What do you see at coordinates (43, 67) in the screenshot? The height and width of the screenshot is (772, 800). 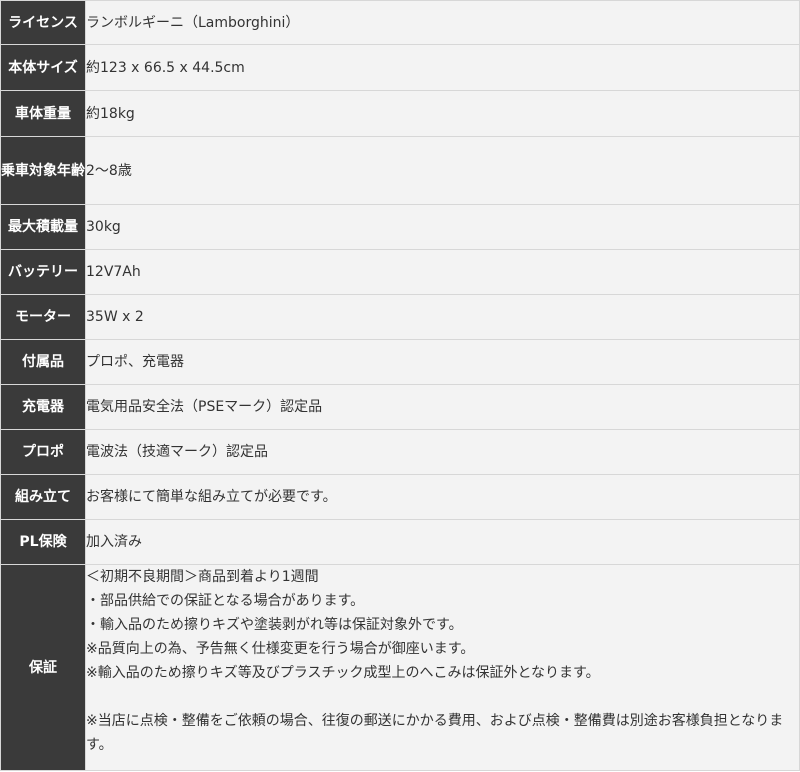 I see `spec-label: 本体サイズ` at bounding box center [43, 67].